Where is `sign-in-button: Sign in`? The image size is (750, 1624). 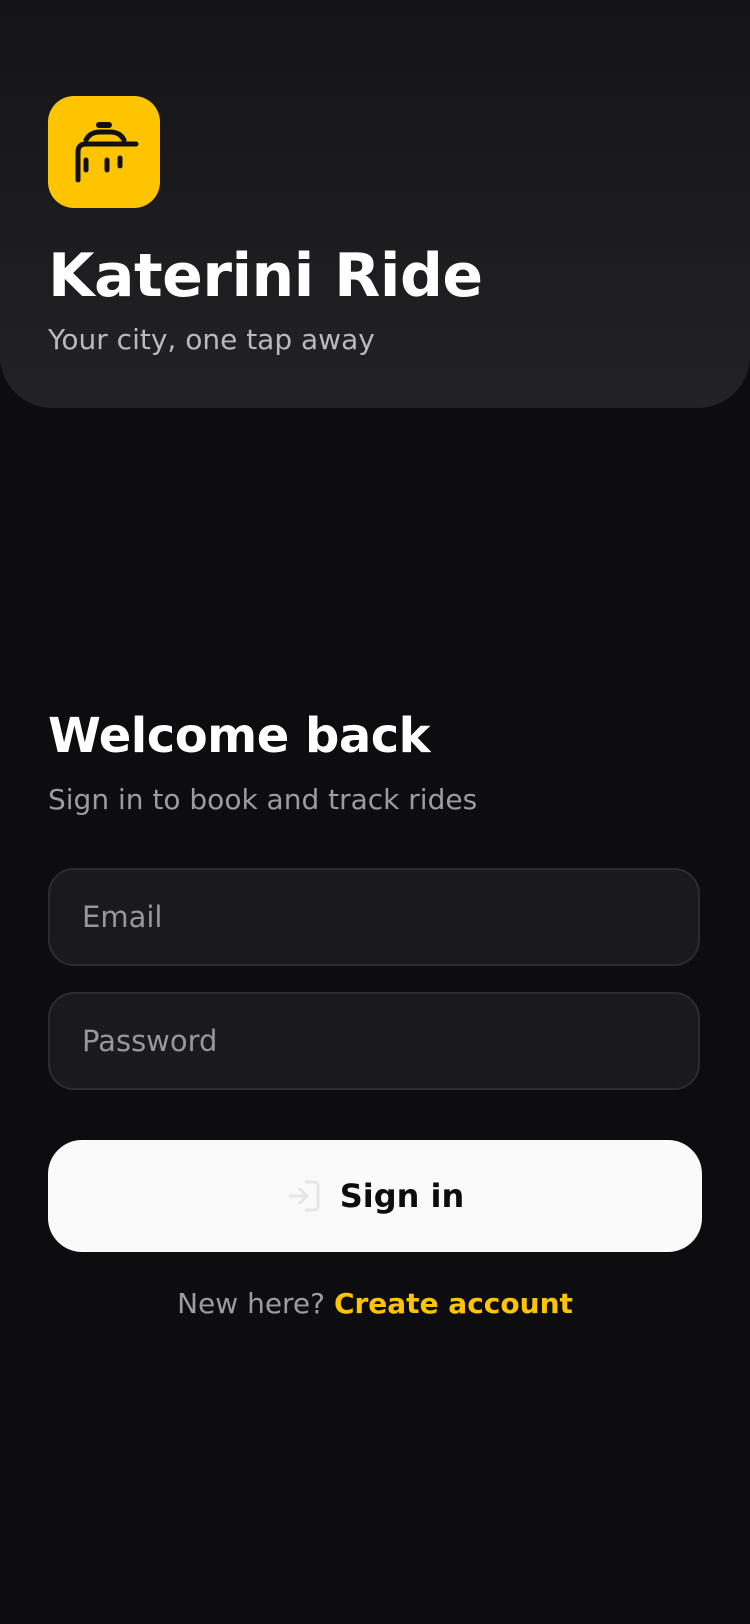
sign-in-button: Sign in is located at coordinates (375, 1196).